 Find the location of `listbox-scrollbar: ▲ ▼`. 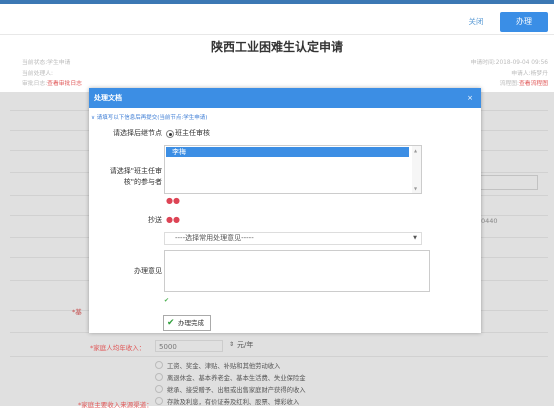

listbox-scrollbar: ▲ ▼ is located at coordinates (416, 169).